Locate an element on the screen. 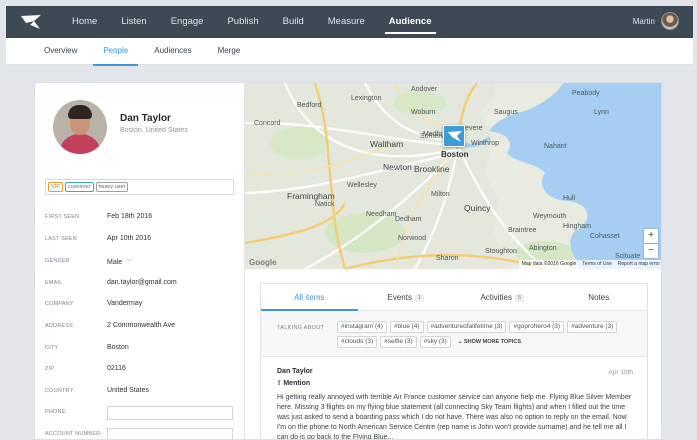 This screenshot has height=440, width=697. tag-heavy-user: heavy user is located at coordinates (112, 187).